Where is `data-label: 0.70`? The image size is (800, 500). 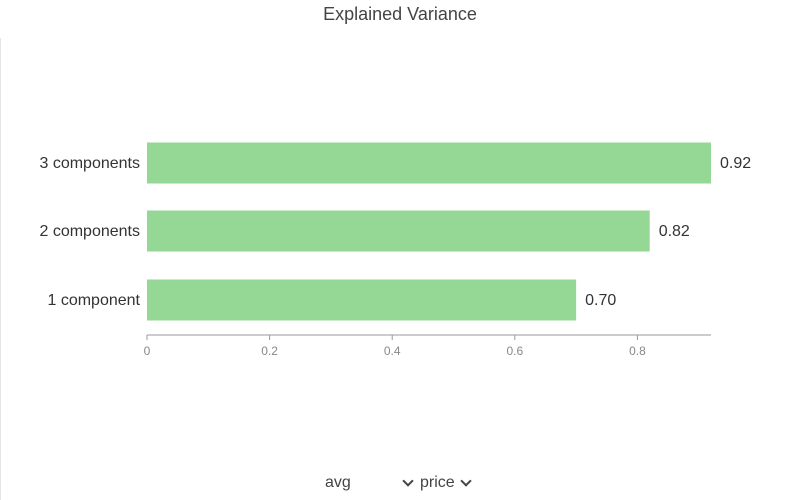
data-label: 0.70 is located at coordinates (600, 300).